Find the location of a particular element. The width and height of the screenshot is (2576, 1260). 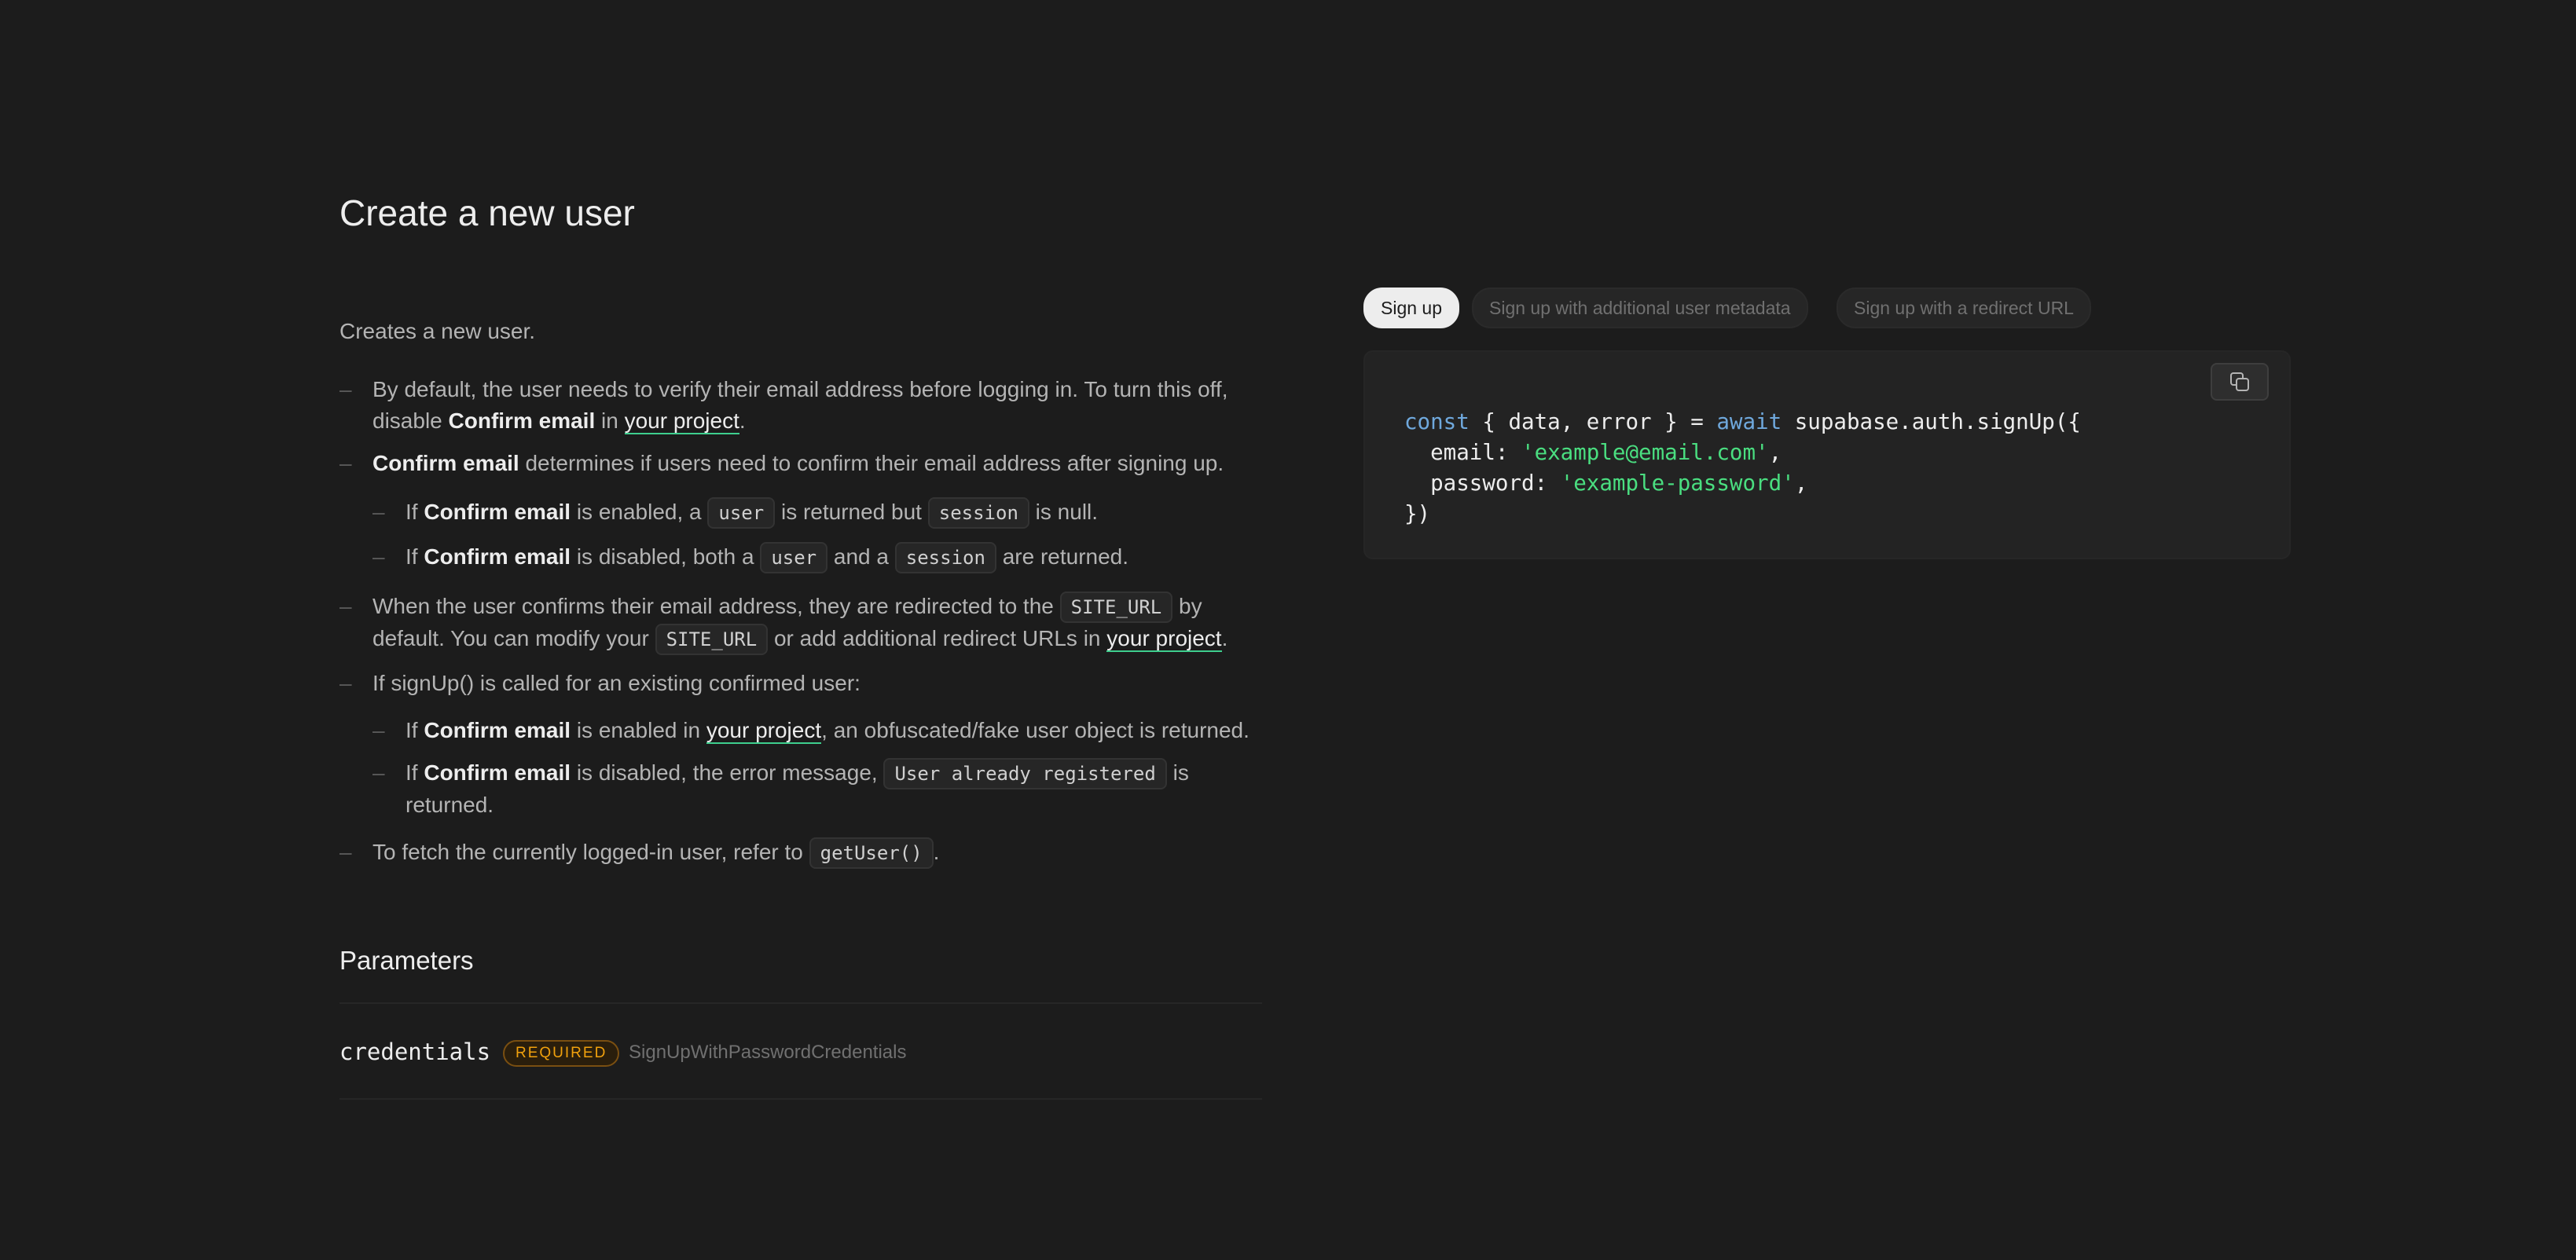

tab-sign-up-metadata: Sign up with additional user metadata is located at coordinates (1640, 308).